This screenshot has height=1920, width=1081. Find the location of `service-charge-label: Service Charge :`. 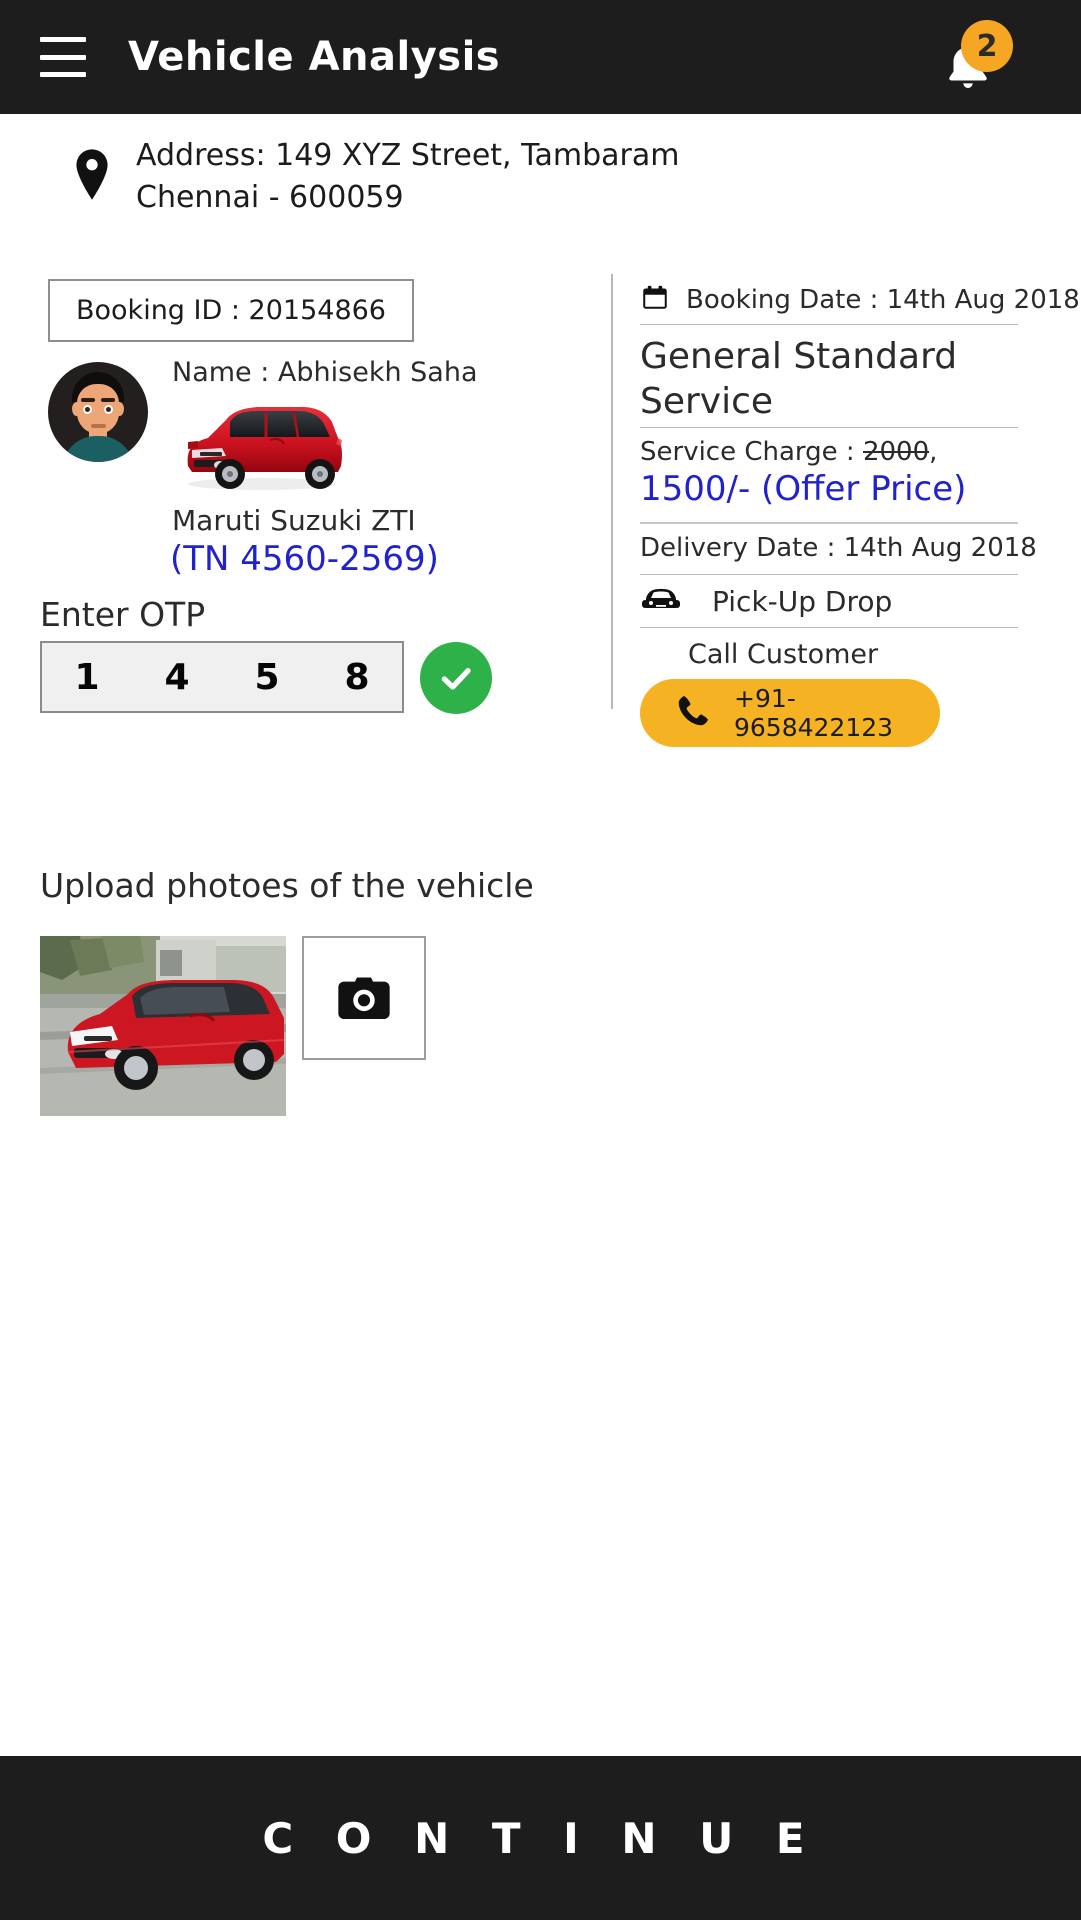

service-charge-label: Service Charge : is located at coordinates (751, 452).